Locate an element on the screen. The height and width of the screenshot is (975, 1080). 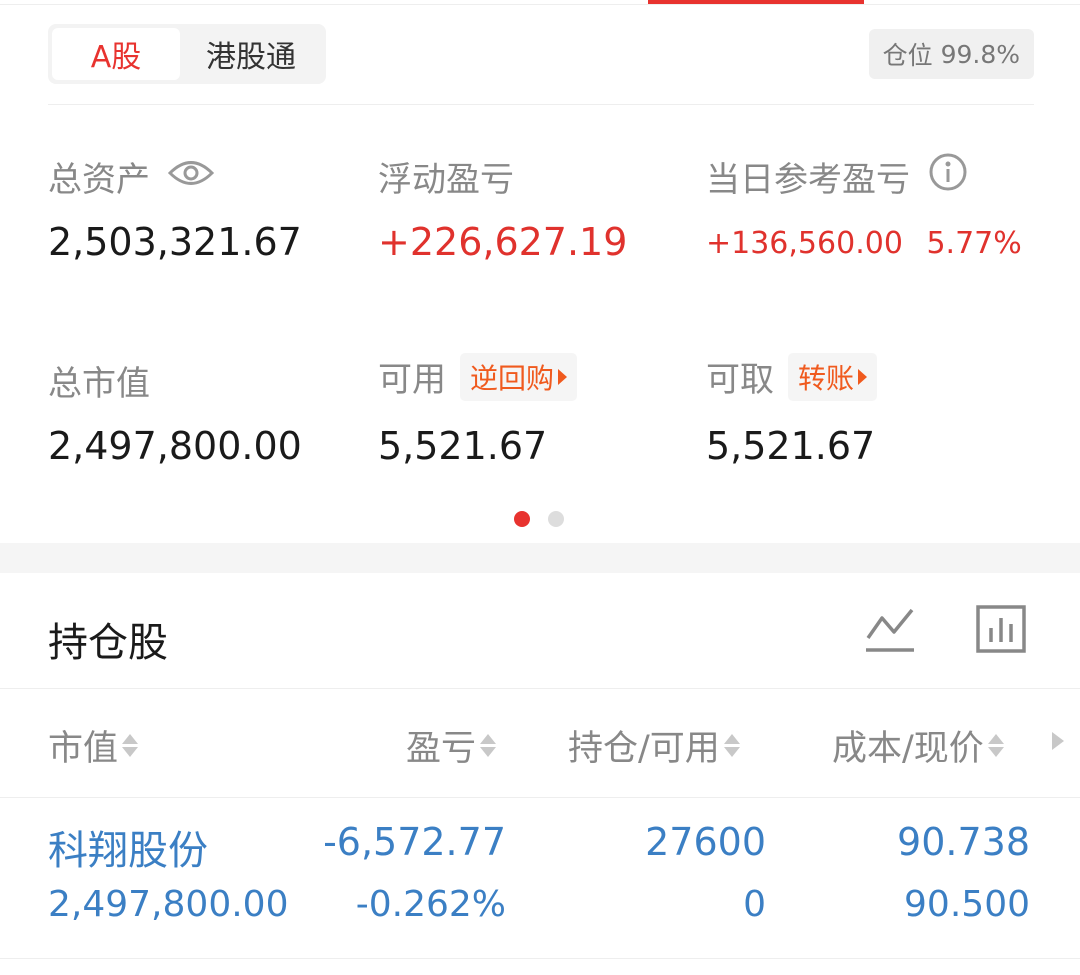
total-assets-label: 总资产 is located at coordinates (131, 176).